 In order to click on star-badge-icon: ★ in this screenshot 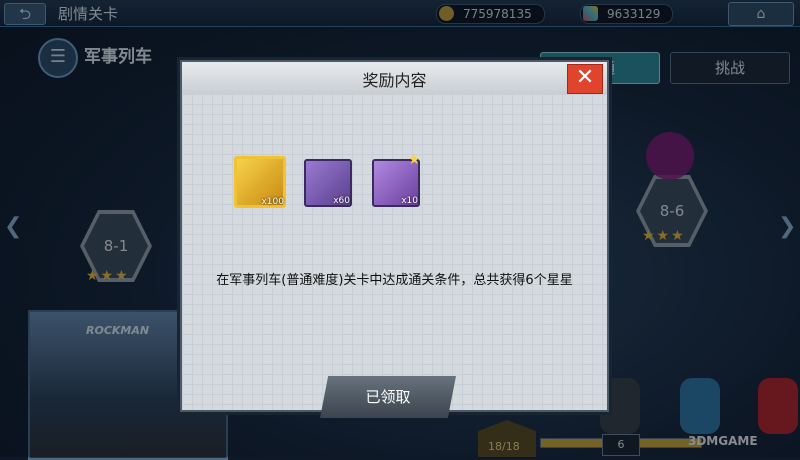, I will do `click(414, 160)`.